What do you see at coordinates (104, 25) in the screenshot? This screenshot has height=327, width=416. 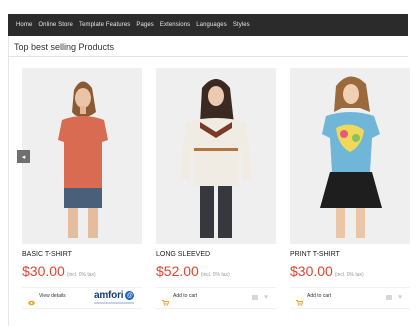 I see `nav-item-template-features: Template Features` at bounding box center [104, 25].